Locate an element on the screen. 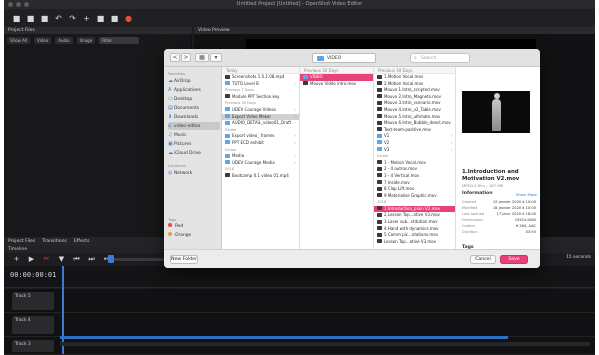 This screenshot has width=599, height=355. file-row: PPT ECD exhibit › is located at coordinates (260, 143).